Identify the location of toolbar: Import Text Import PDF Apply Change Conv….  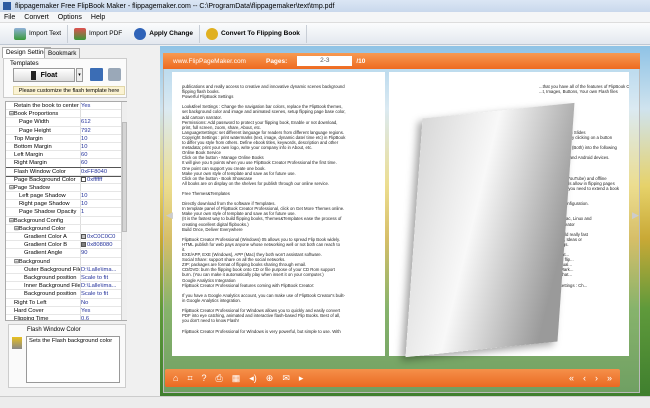
(325, 34).